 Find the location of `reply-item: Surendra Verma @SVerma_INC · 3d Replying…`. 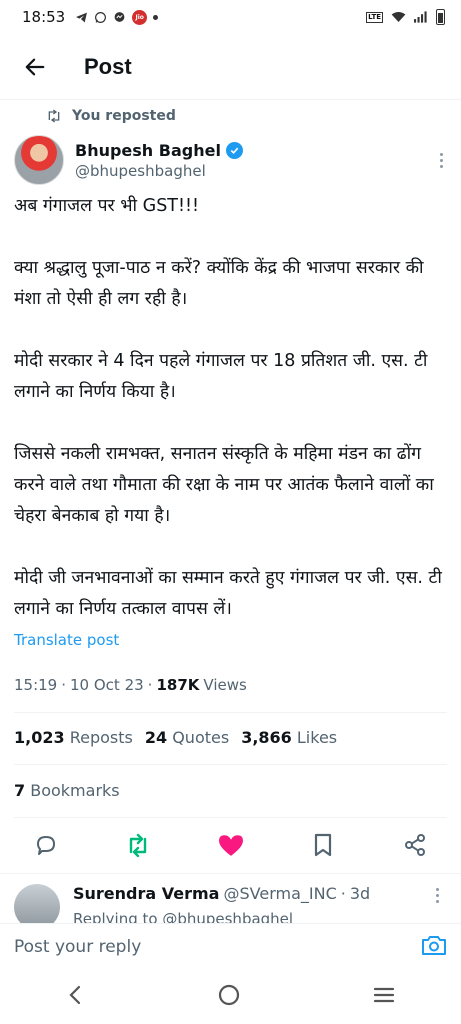

reply-item: Surendra Verma @SVerma_INC · 3d Replying… is located at coordinates (230, 898).